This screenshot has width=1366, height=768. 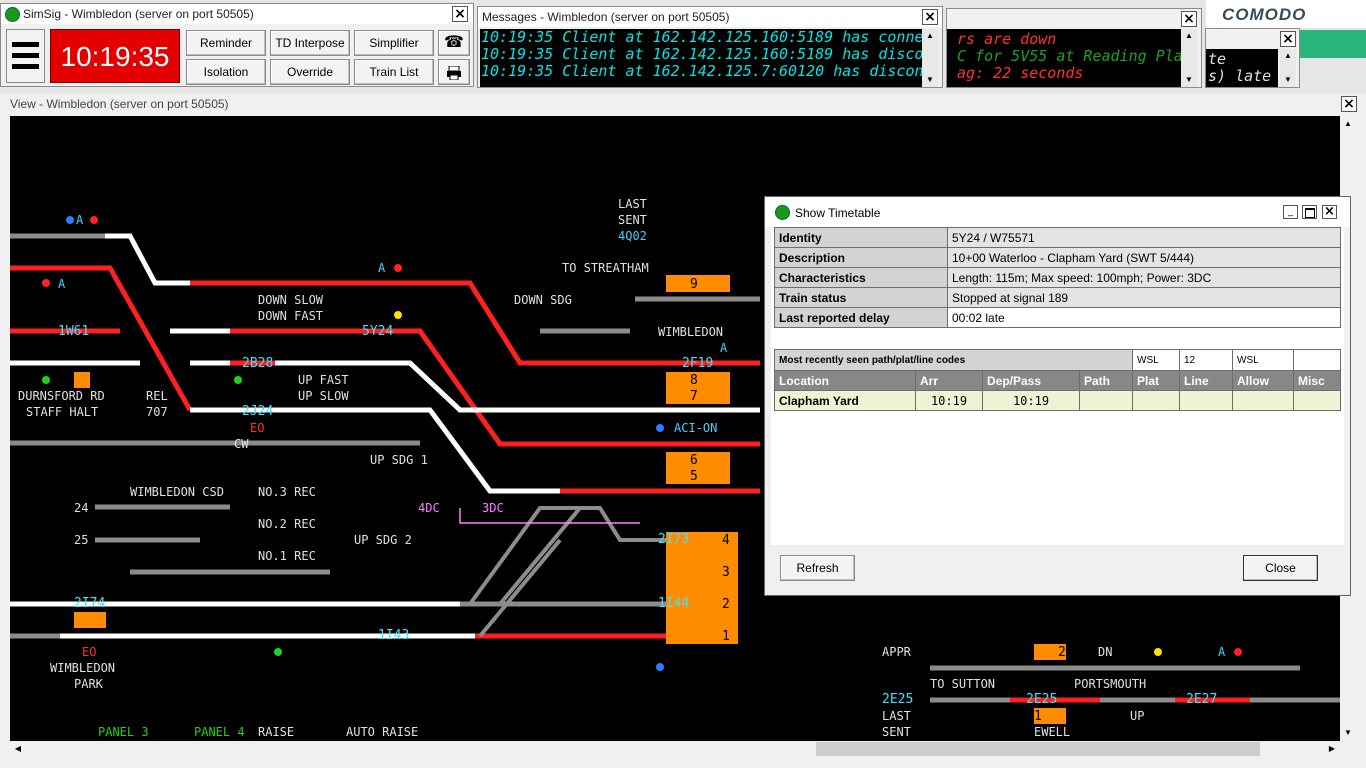 I want to click on map-label: UP SDG 1, so click(x=399, y=460).